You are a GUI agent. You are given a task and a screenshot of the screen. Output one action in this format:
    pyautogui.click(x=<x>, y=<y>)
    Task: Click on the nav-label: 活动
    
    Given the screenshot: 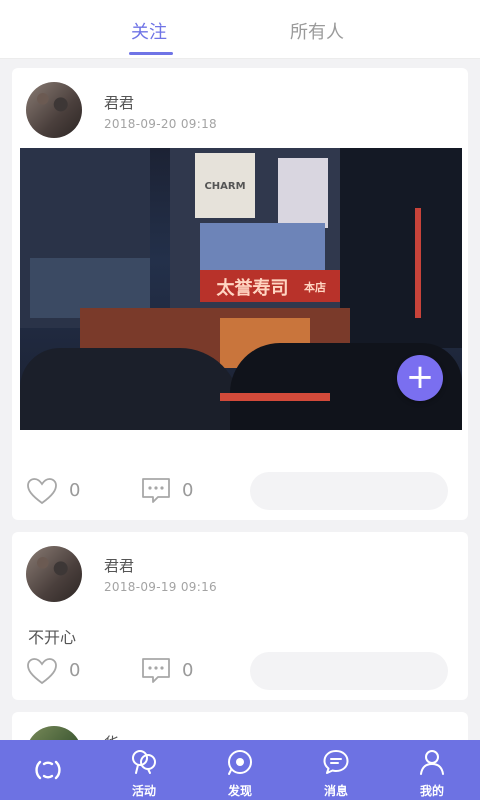 What is the action you would take?
    pyautogui.click(x=143, y=791)
    